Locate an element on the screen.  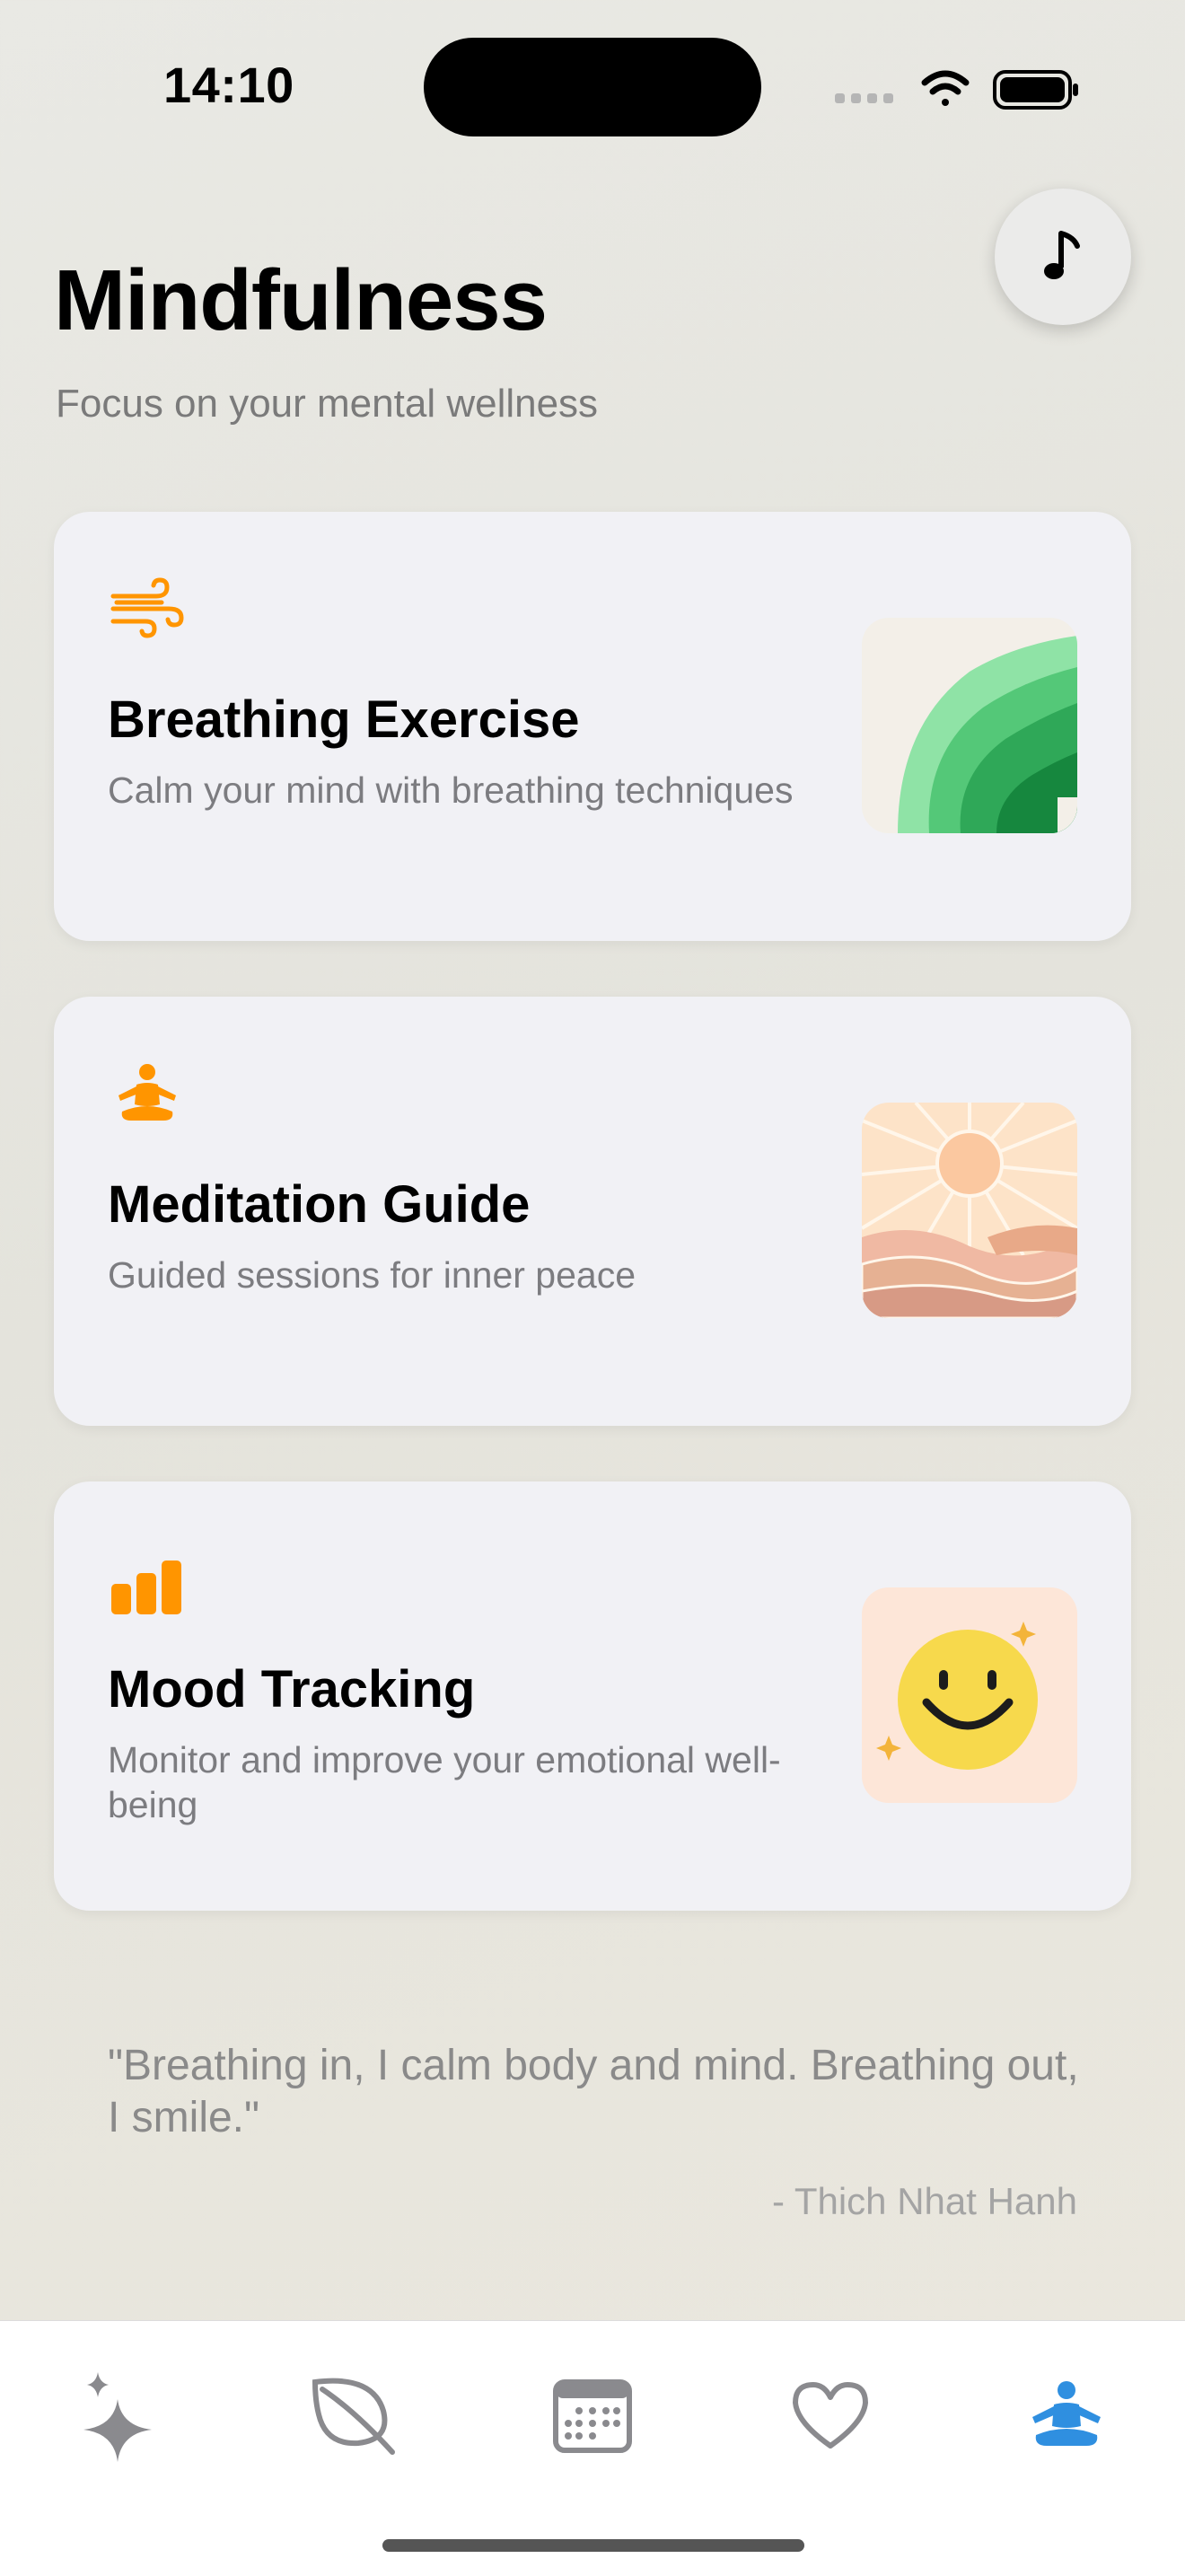
status-time: 14:10 is located at coordinates (228, 85).